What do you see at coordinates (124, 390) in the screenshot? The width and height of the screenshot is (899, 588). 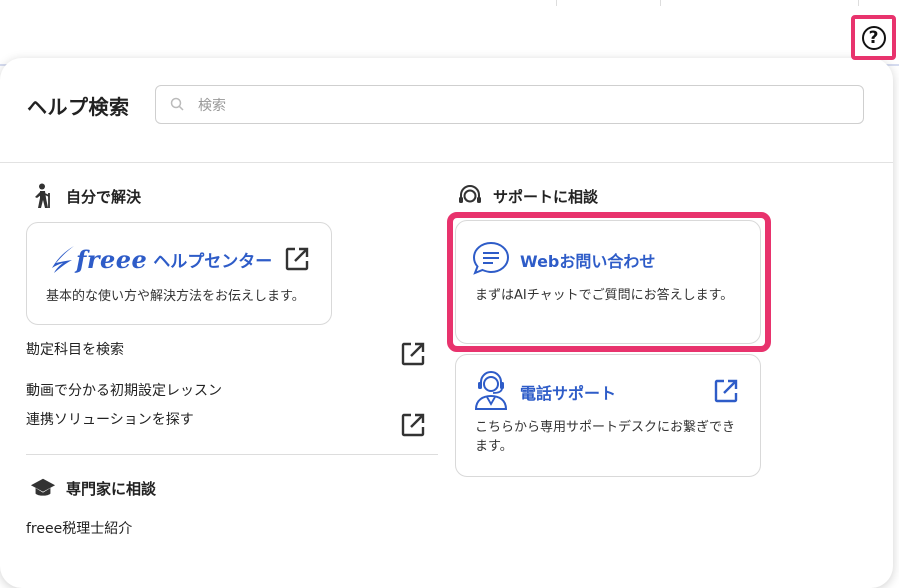 I see `link-setup-video-lesson: 動画で分かる初期設定レッスン` at bounding box center [124, 390].